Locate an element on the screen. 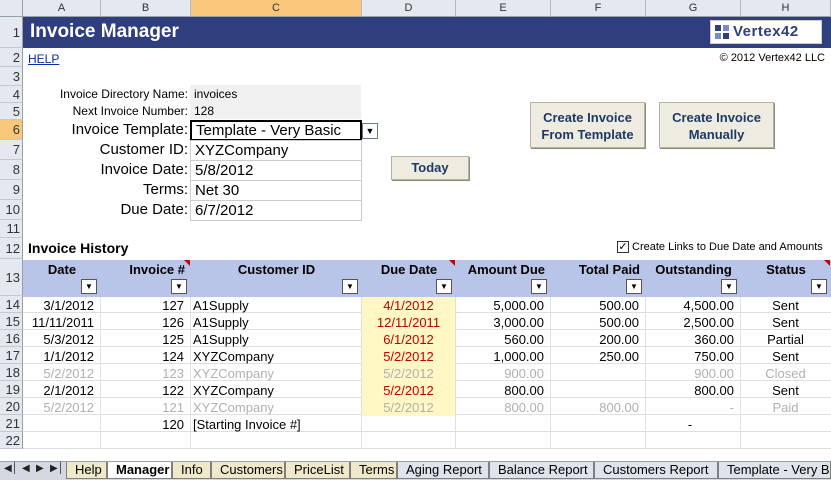 The height and width of the screenshot is (480, 831). cell-amount-due: 800.00 is located at coordinates (503, 390).